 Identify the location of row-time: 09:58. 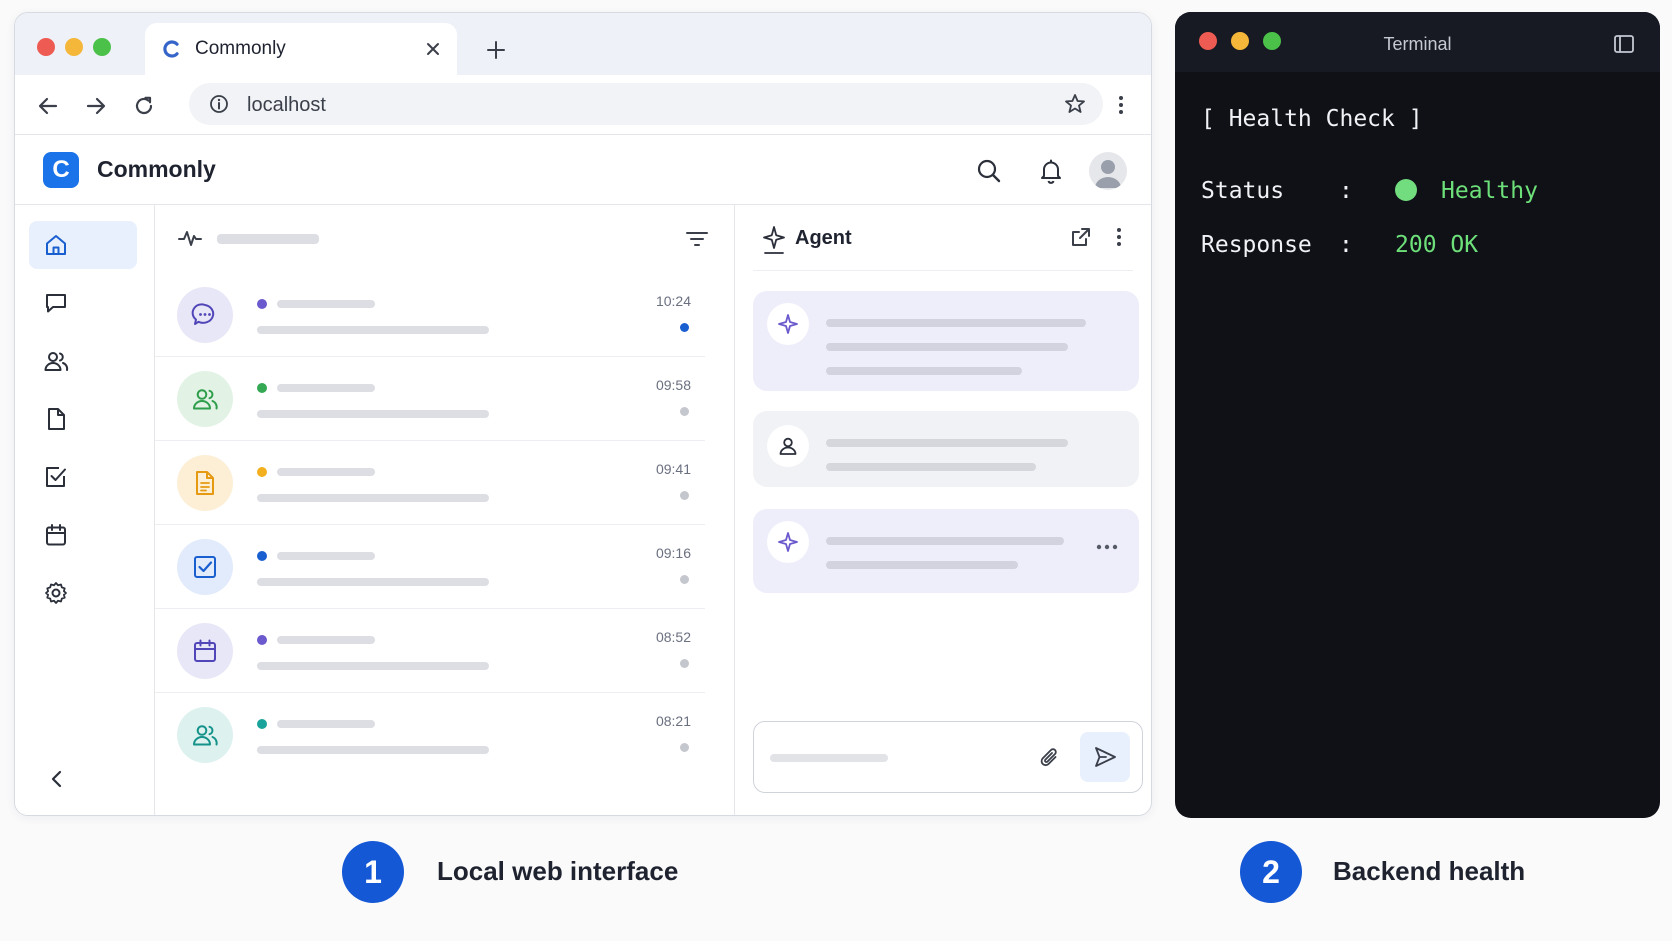
(673, 385).